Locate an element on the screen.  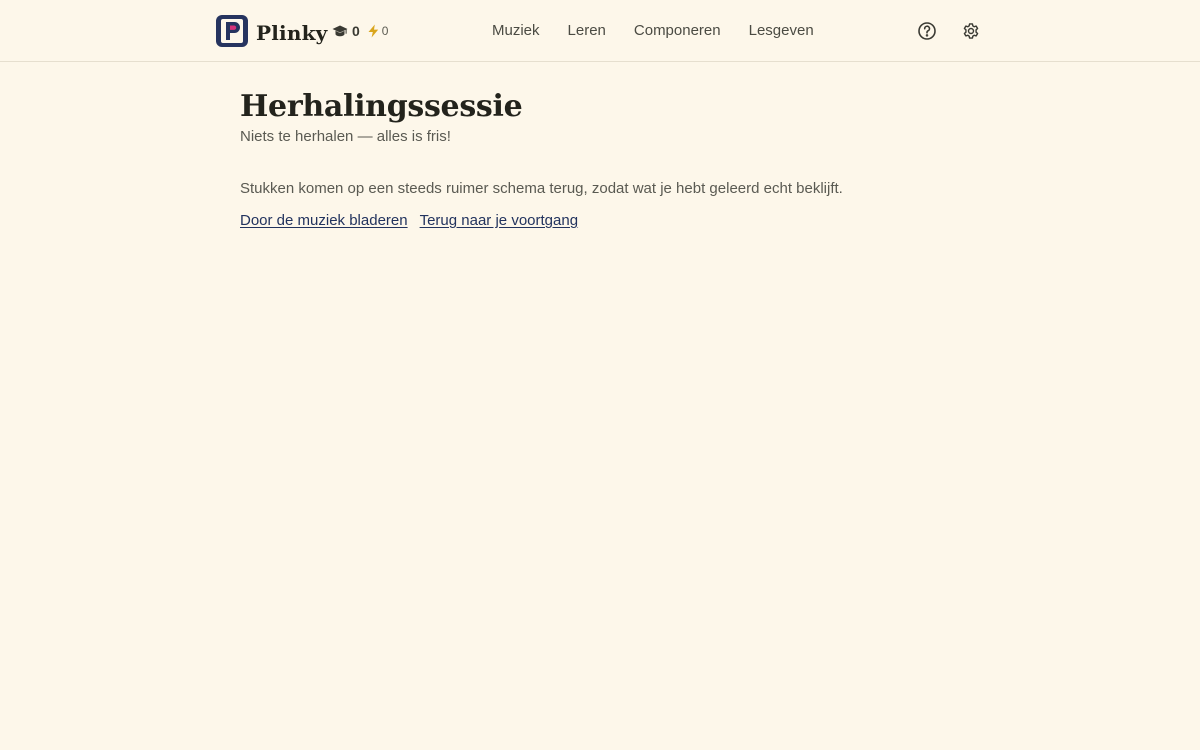
graduation-cap-icon is located at coordinates (340, 31).